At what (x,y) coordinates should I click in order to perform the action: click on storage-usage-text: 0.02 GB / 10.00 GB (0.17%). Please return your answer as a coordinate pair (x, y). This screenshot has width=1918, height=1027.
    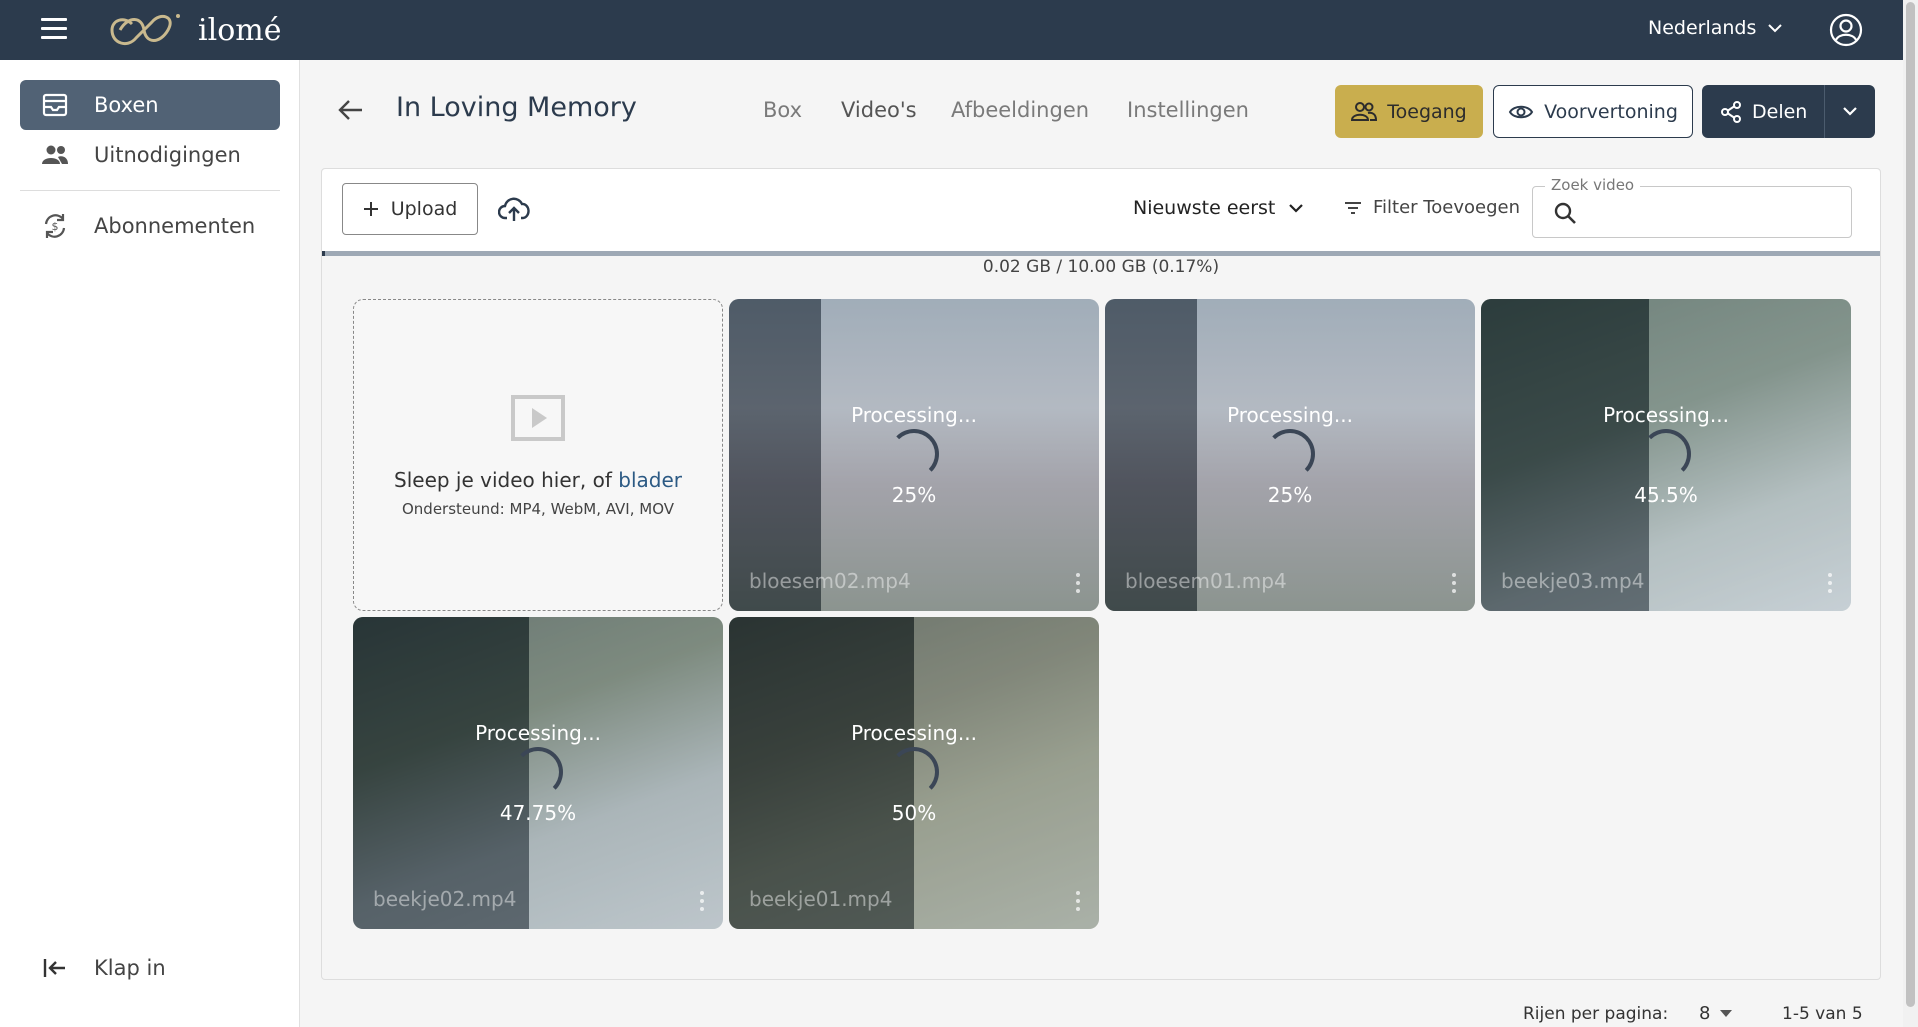
    Looking at the image, I should click on (1101, 267).